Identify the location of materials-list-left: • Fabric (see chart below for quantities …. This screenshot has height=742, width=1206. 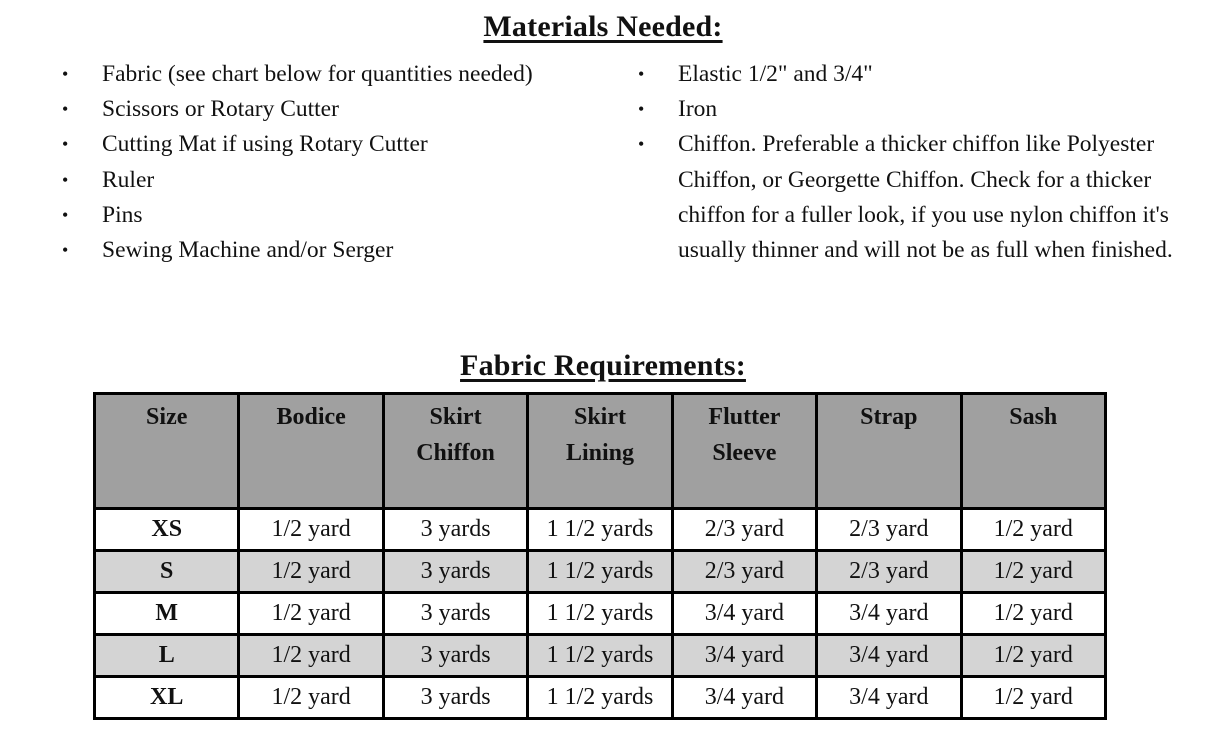
(342, 162).